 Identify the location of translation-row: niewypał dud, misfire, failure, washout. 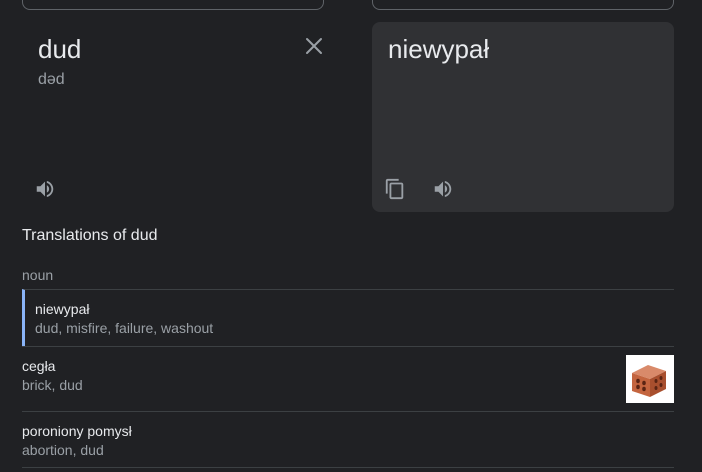
(348, 317).